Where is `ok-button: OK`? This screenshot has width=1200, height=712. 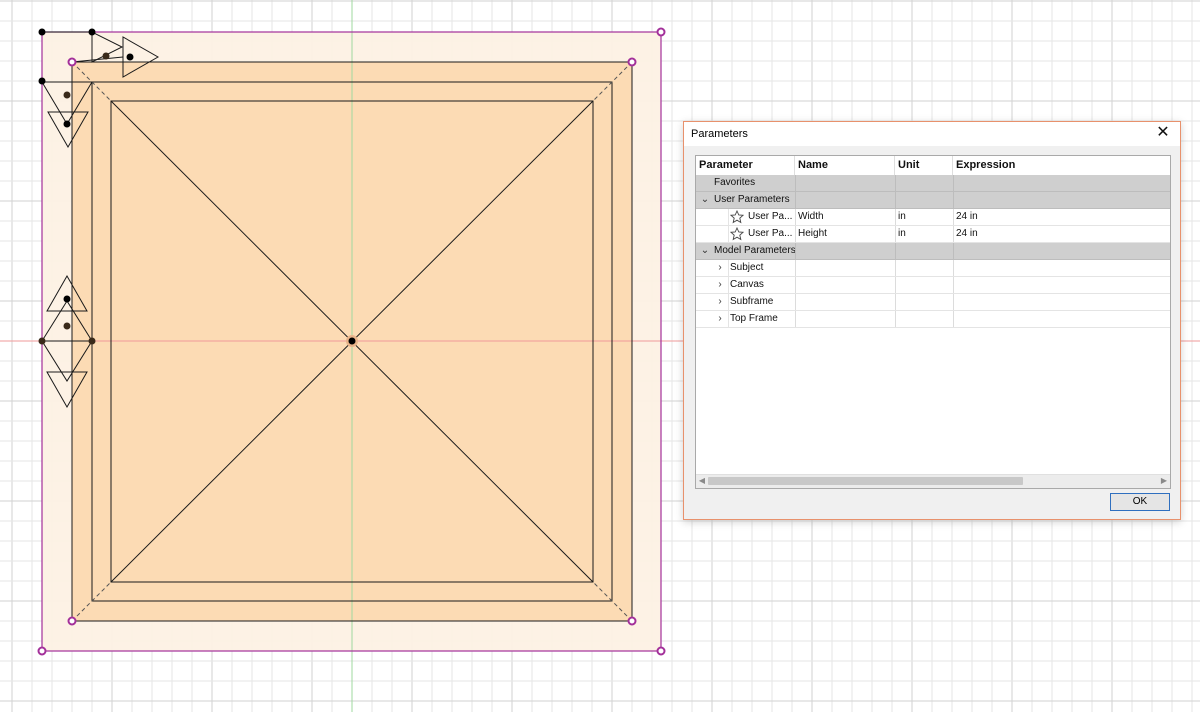 ok-button: OK is located at coordinates (1140, 502).